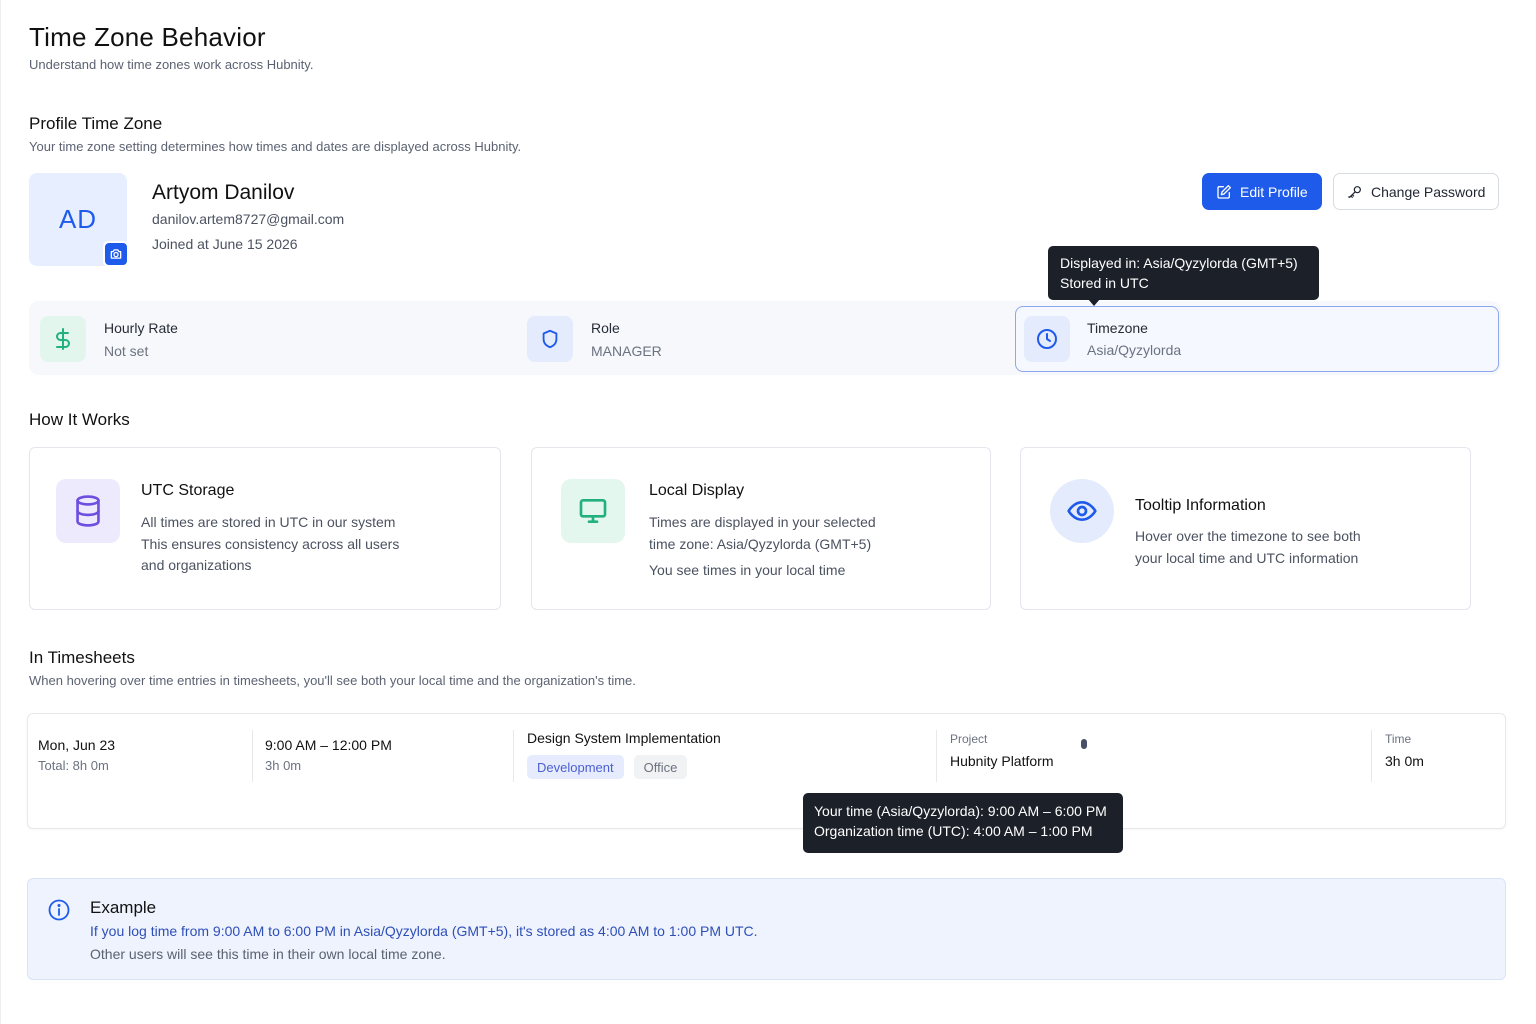  Describe the element at coordinates (1134, 350) in the screenshot. I see `stat-timezone-value: Asia/Qyzylorda` at that location.